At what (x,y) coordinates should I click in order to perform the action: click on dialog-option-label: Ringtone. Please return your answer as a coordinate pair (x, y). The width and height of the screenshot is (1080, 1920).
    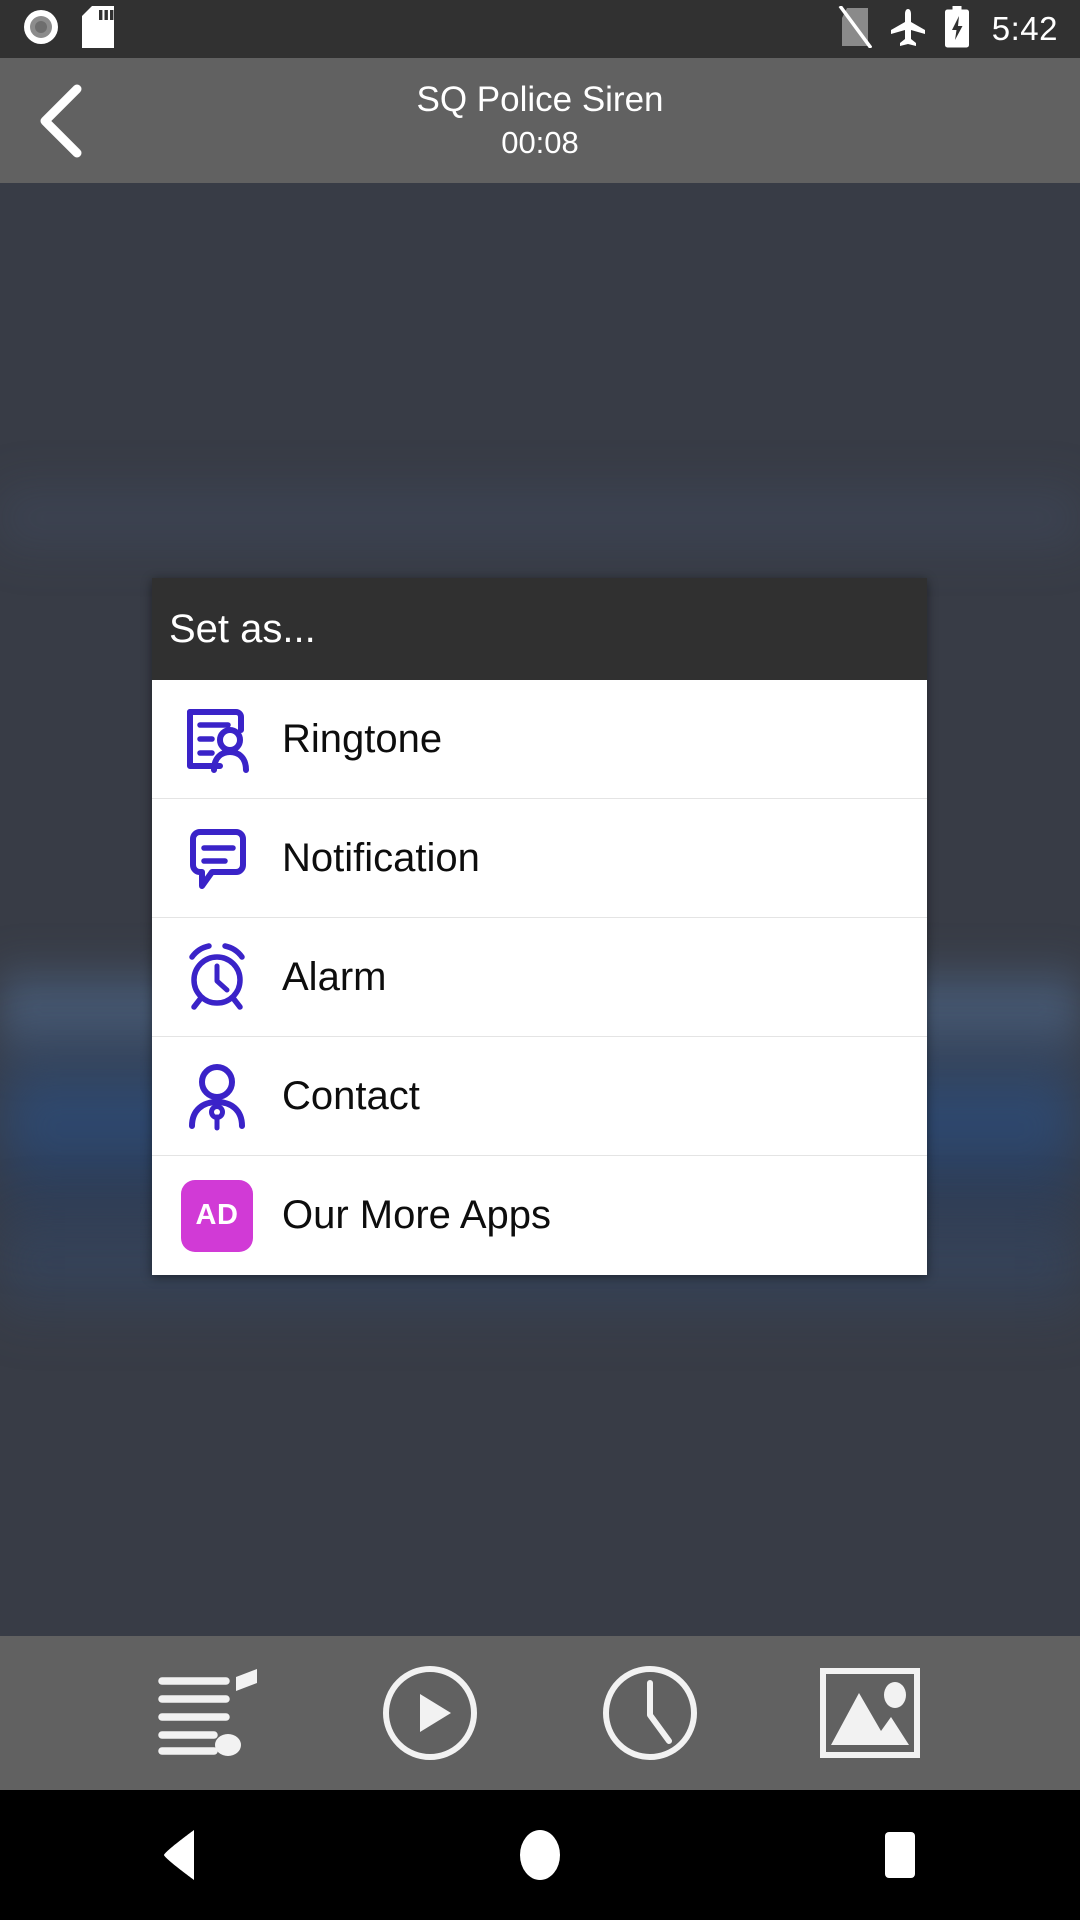
    Looking at the image, I should click on (362, 738).